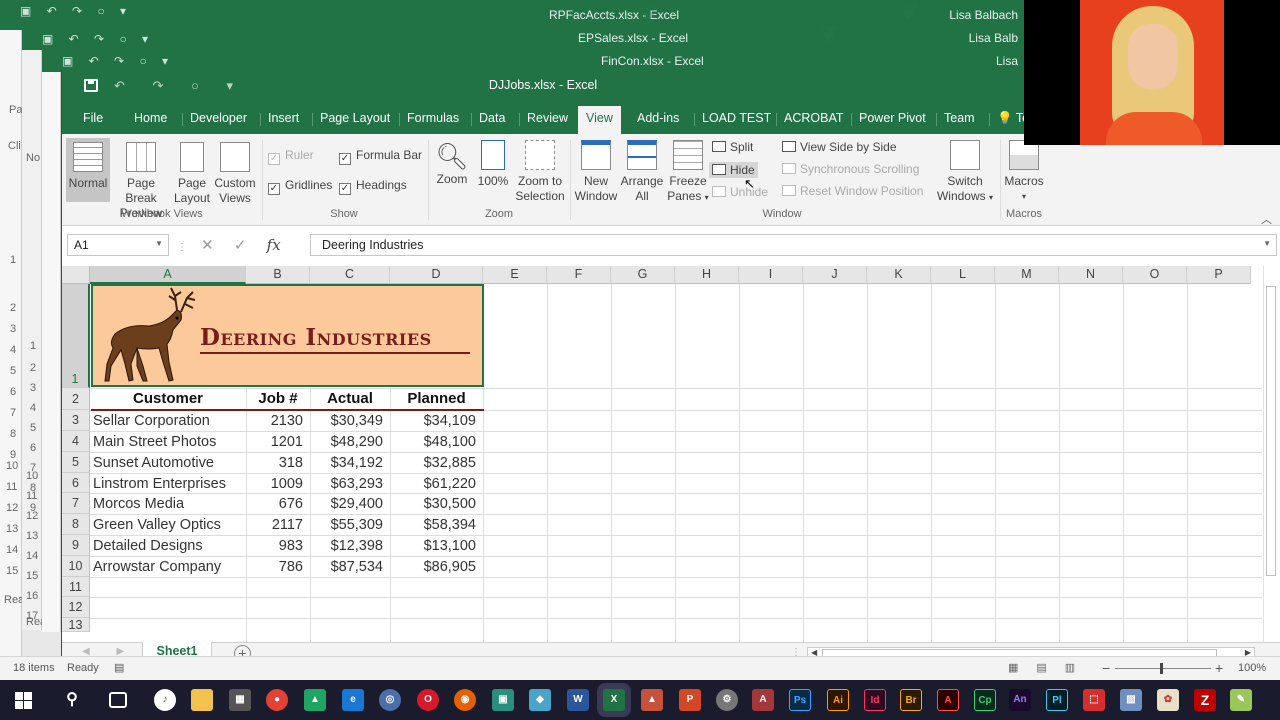  Describe the element at coordinates (274, 421) in the screenshot. I see `value-cell: 2130` at that location.